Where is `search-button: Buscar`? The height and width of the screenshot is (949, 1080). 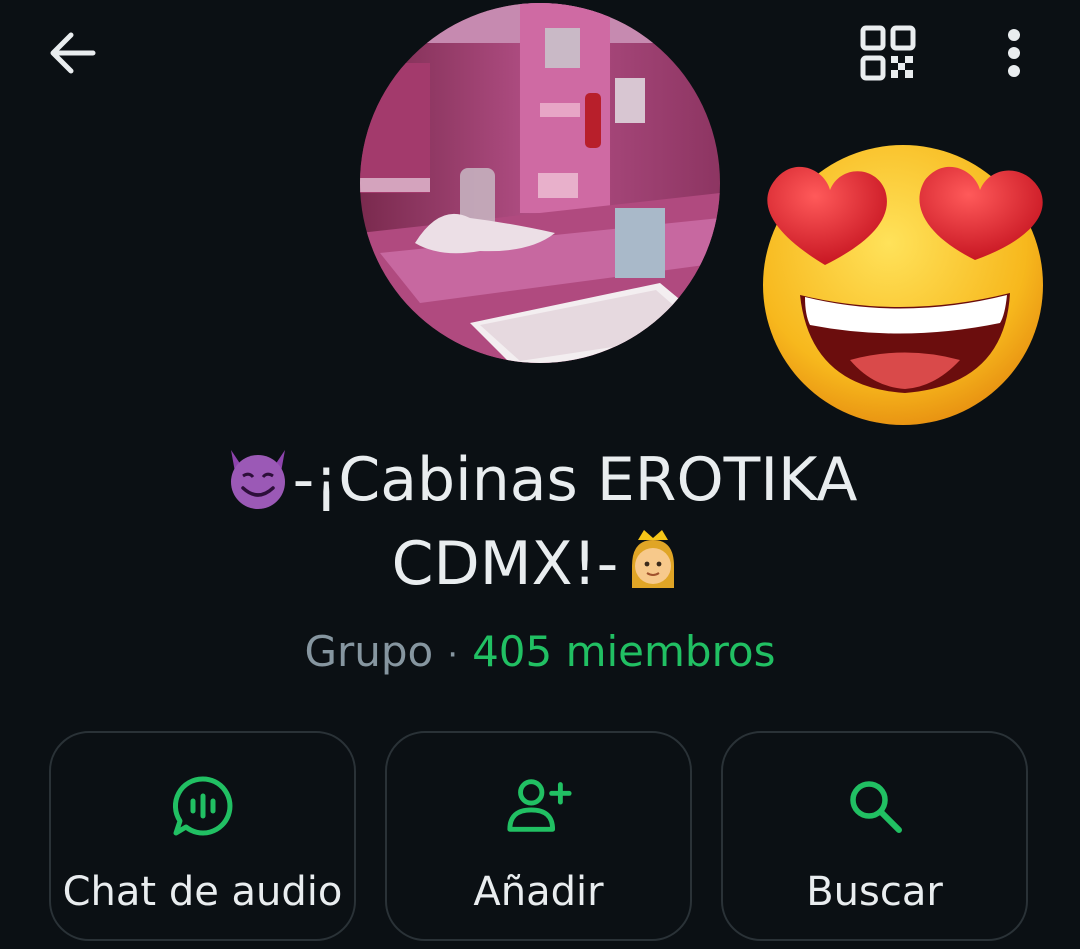
search-button: Buscar is located at coordinates (874, 836).